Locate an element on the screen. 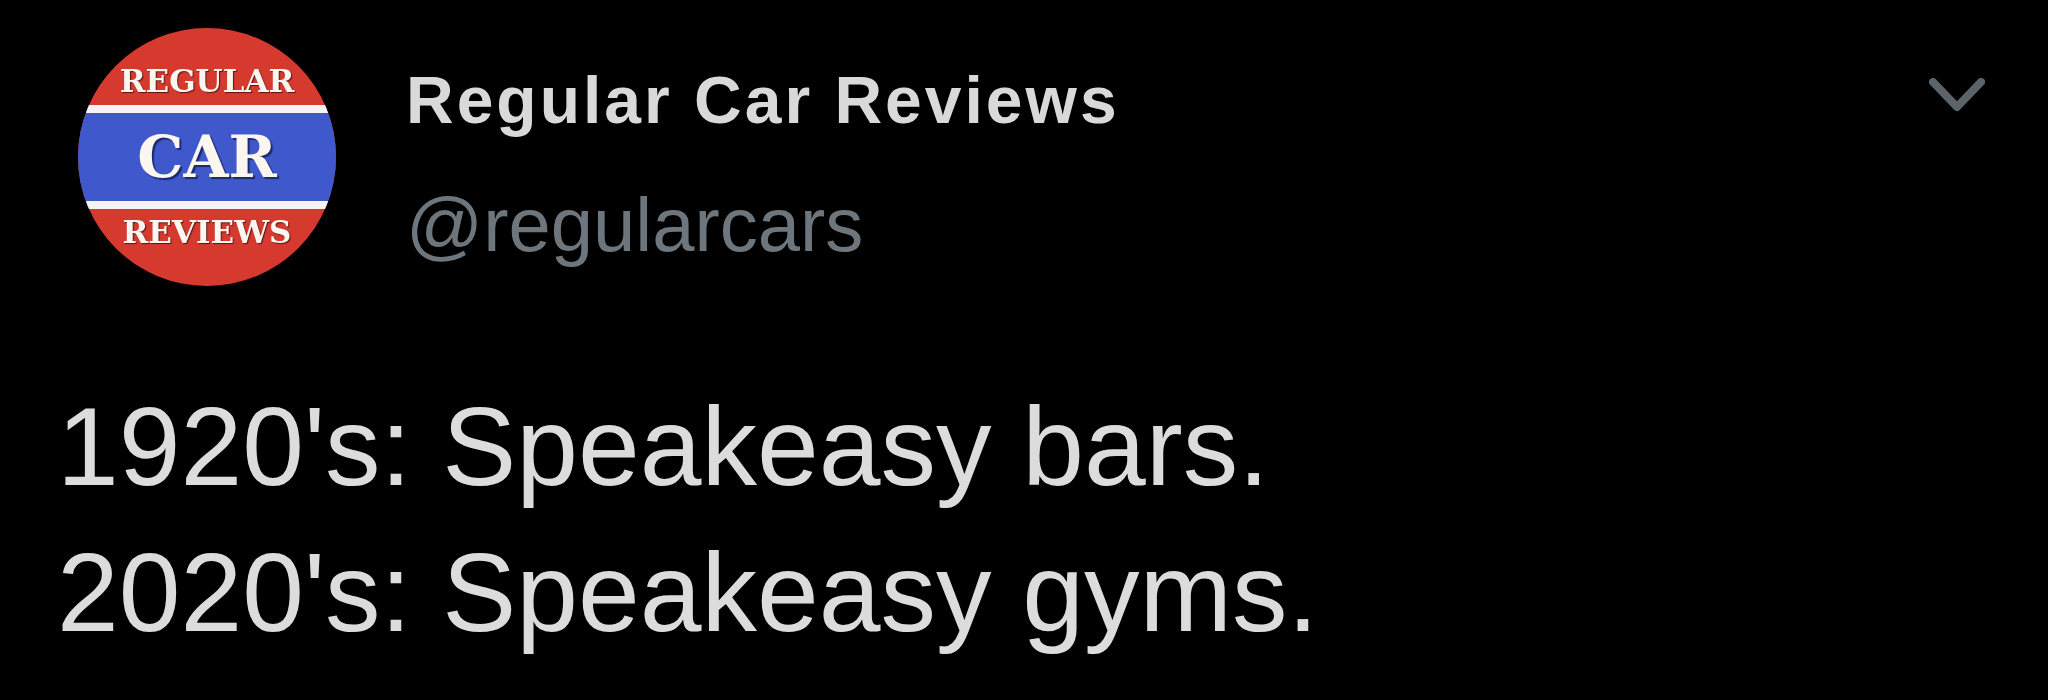 This screenshot has height=700, width=2048. logo-band: CAR is located at coordinates (207, 157).